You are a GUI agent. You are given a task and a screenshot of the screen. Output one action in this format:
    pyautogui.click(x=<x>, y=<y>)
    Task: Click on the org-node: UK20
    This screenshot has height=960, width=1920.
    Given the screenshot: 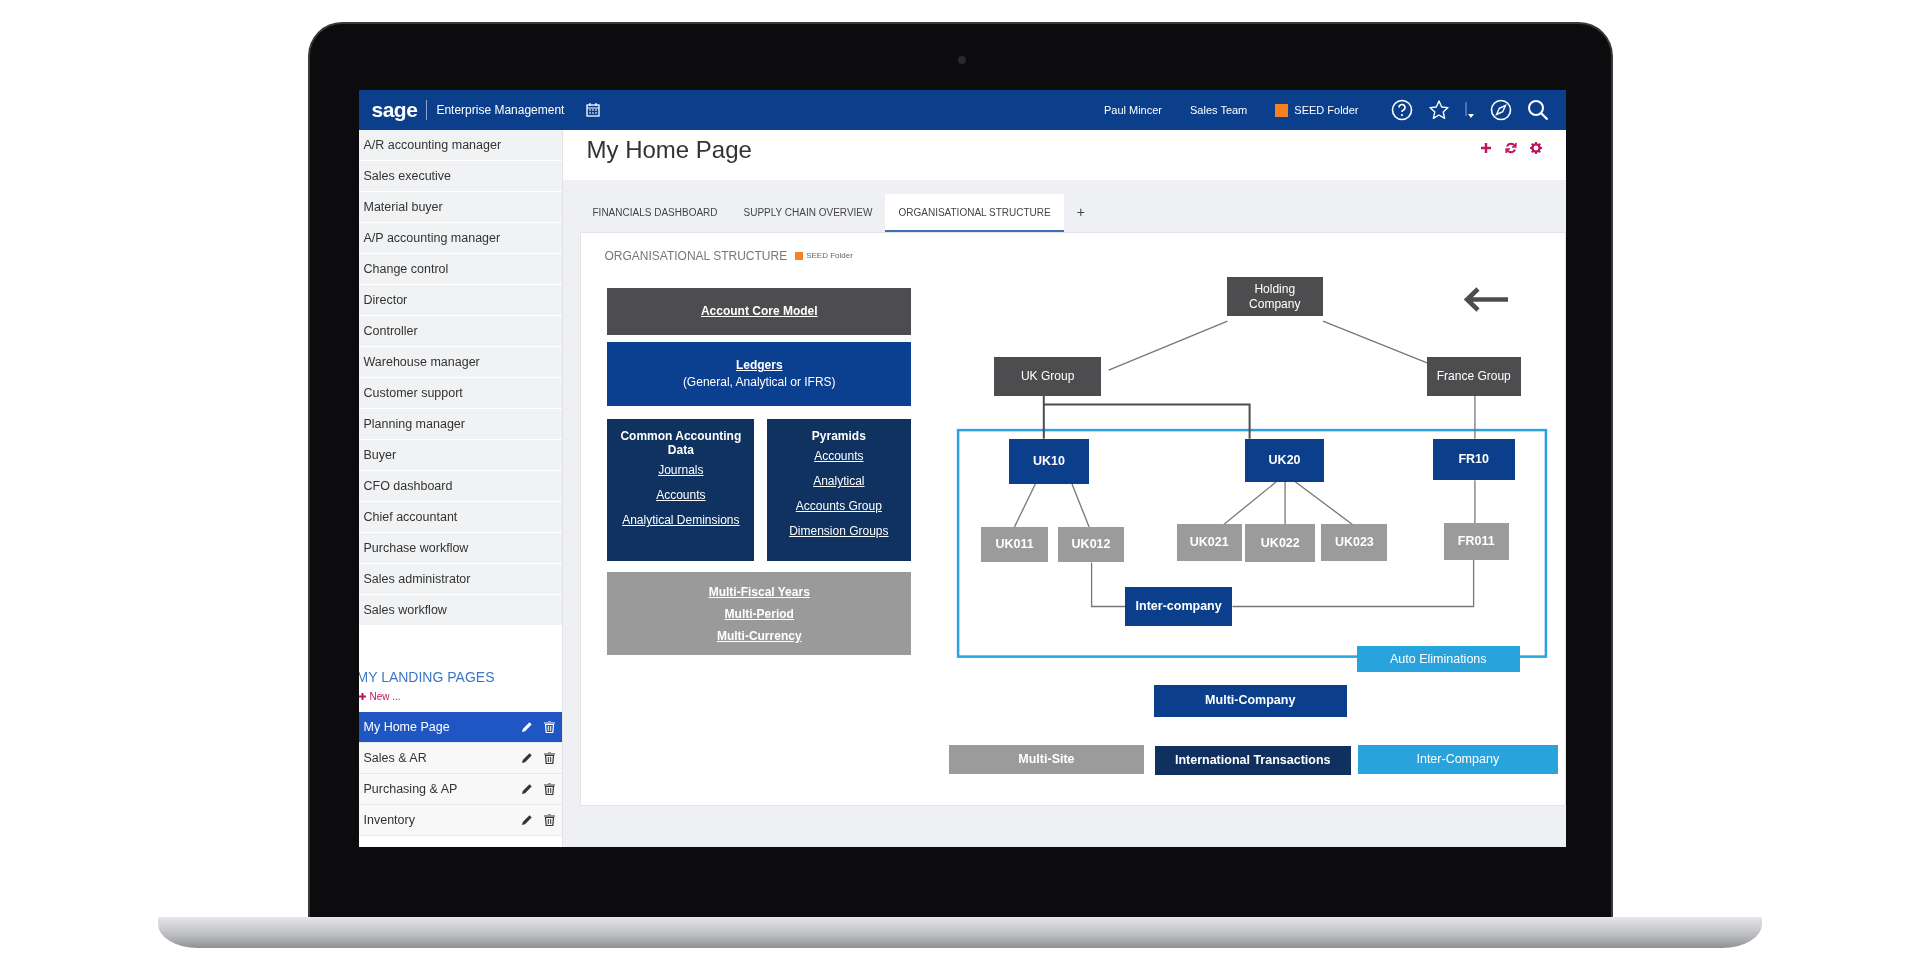 What is the action you would take?
    pyautogui.click(x=1284, y=460)
    